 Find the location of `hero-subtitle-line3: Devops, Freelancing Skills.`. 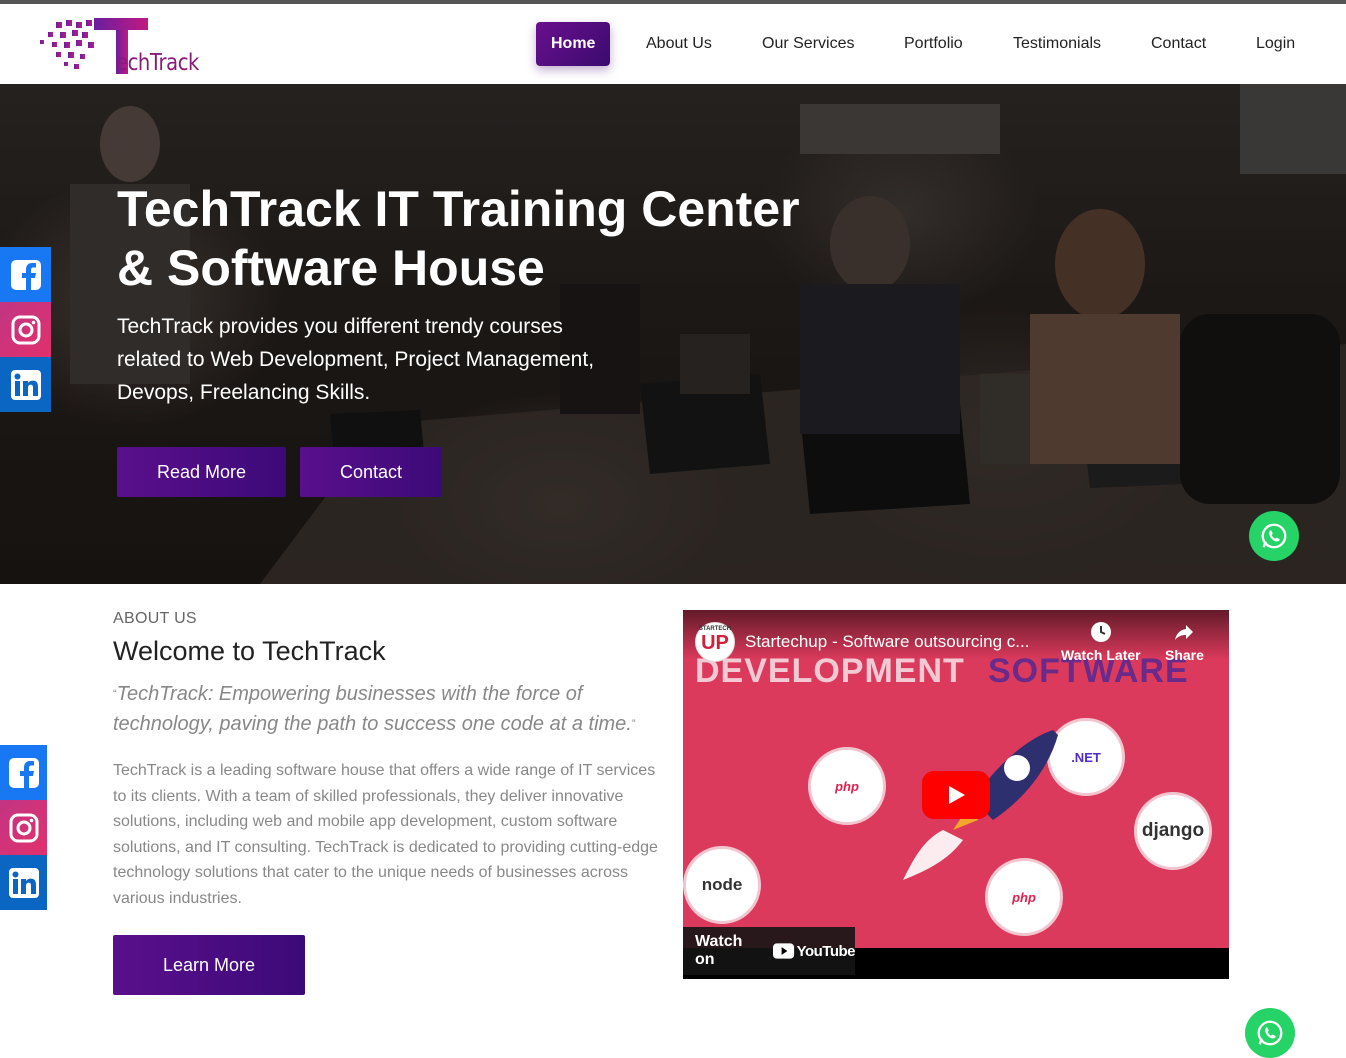

hero-subtitle-line3: Devops, Freelancing Skills. is located at coordinates (244, 392).